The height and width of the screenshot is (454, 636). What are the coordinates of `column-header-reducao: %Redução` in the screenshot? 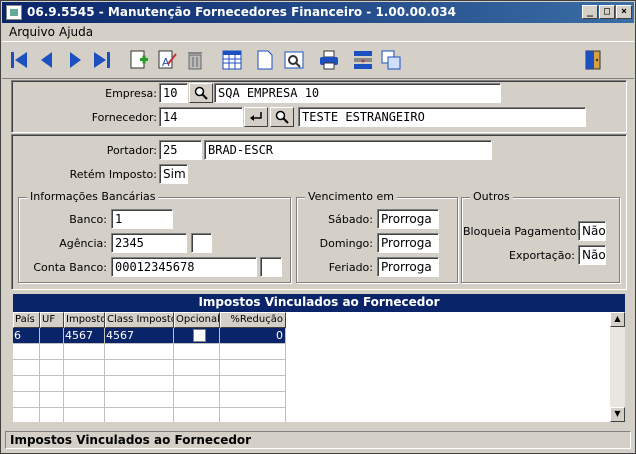 It's located at (253, 320).